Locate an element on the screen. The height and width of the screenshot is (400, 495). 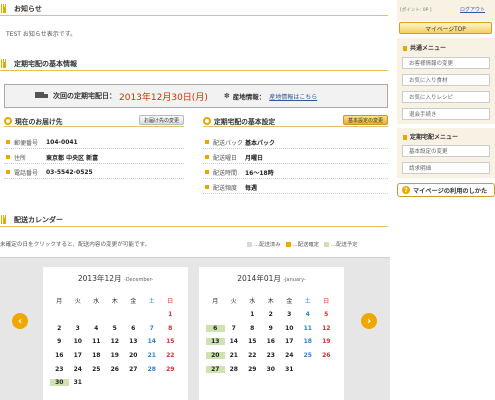
address-row: 電話番号 03-5542-0525 is located at coordinates (94, 172).